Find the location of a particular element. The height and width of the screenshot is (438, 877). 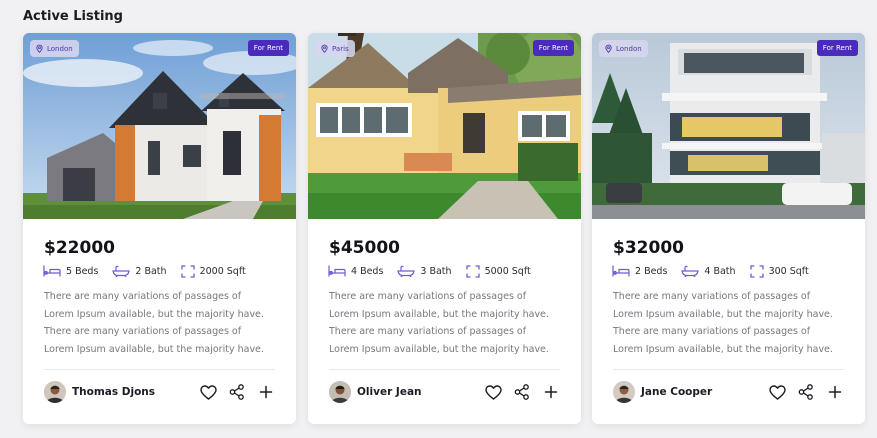

baths-feature: 2 Bath is located at coordinates (139, 271).